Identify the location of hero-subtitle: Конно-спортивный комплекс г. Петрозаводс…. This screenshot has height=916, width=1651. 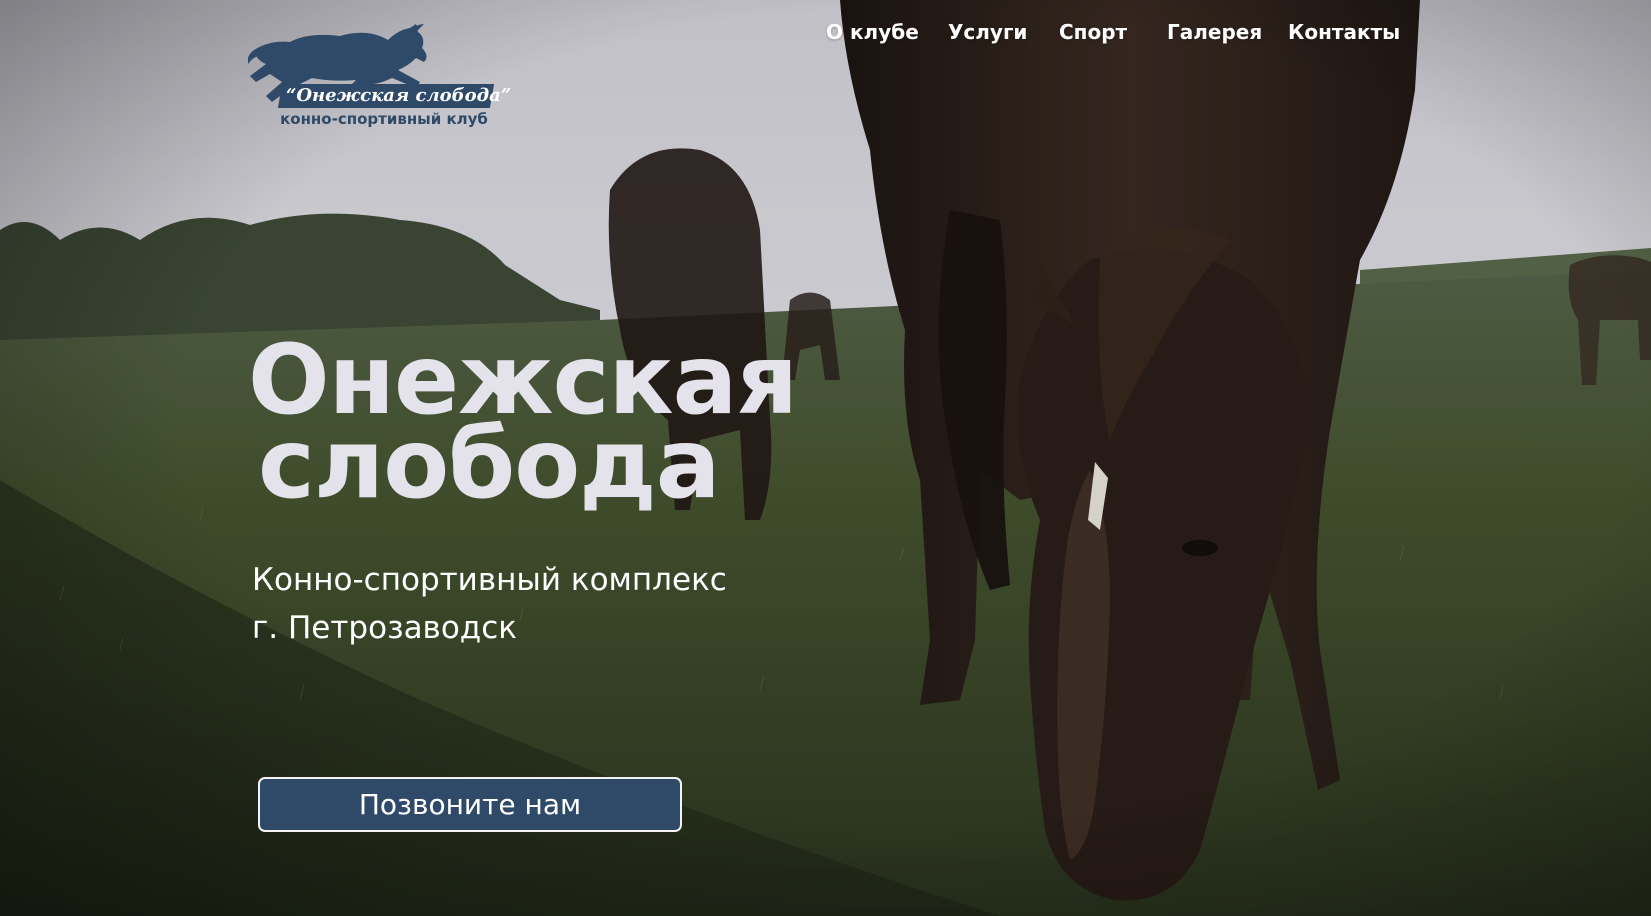
(489, 604).